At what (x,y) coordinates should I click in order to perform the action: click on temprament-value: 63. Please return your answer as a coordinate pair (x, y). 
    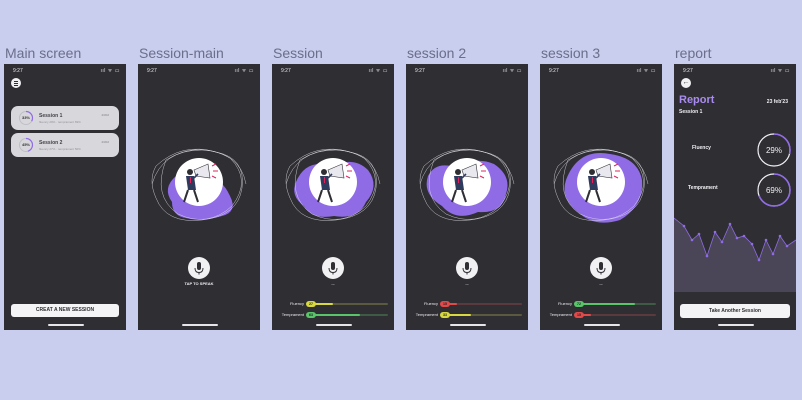
    Looking at the image, I should click on (311, 315).